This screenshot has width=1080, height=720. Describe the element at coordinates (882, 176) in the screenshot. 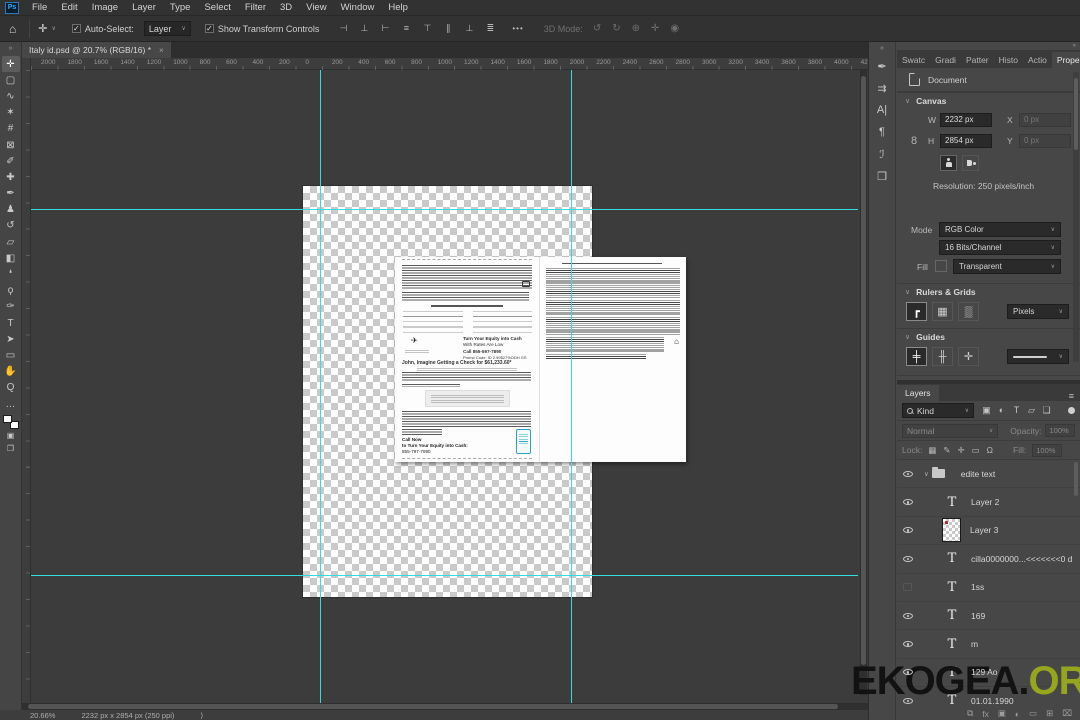

I see `libraries-panel-icon: ❒` at that location.